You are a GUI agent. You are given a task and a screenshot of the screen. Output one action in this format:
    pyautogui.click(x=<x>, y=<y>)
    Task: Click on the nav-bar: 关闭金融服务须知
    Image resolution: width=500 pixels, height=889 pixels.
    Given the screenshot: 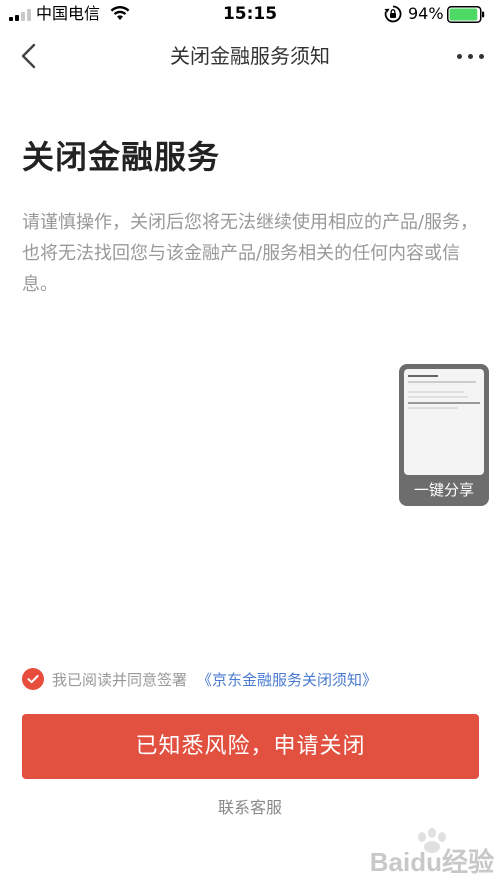 What is the action you would take?
    pyautogui.click(x=250, y=56)
    